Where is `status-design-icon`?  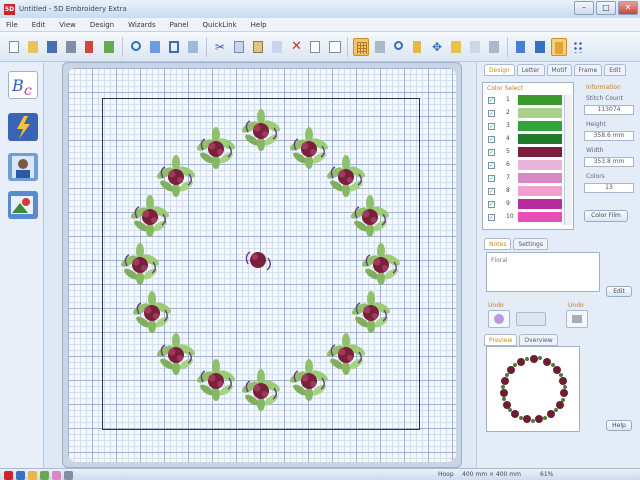
status-design-icon is located at coordinates (20, 475).